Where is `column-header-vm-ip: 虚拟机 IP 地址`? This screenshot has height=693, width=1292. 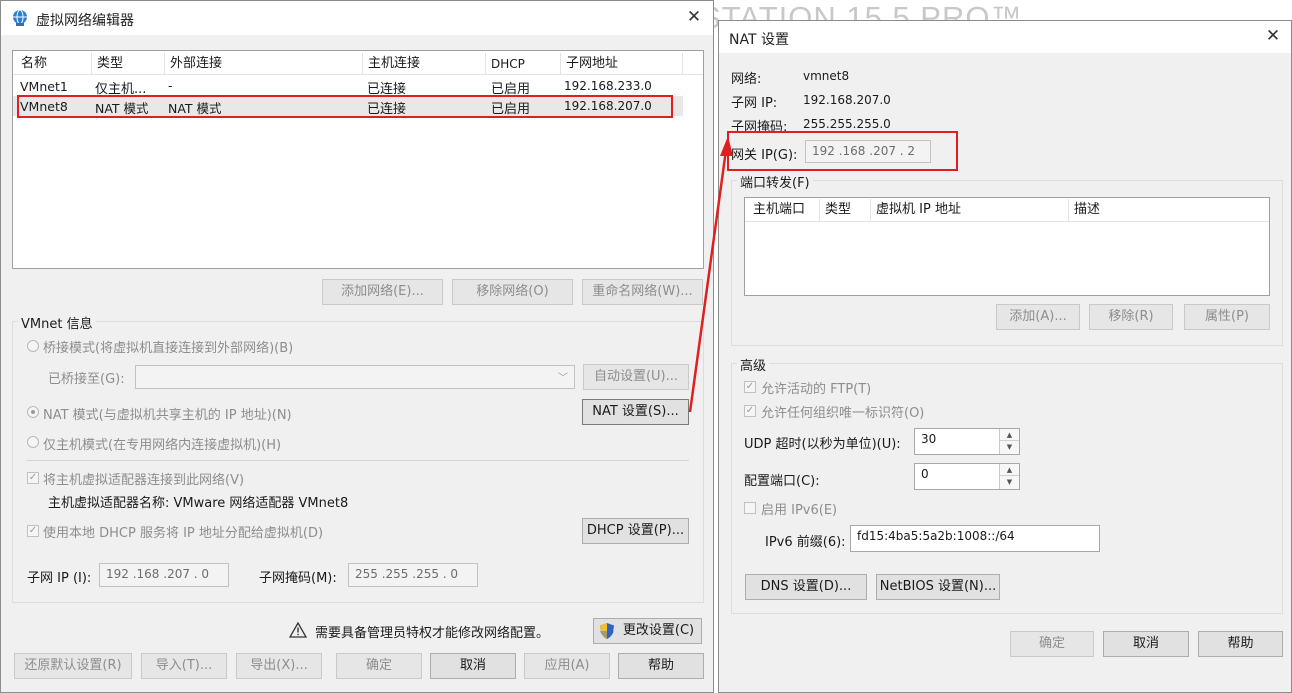
column-header-vm-ip: 虚拟机 IP 地址 is located at coordinates (970, 210).